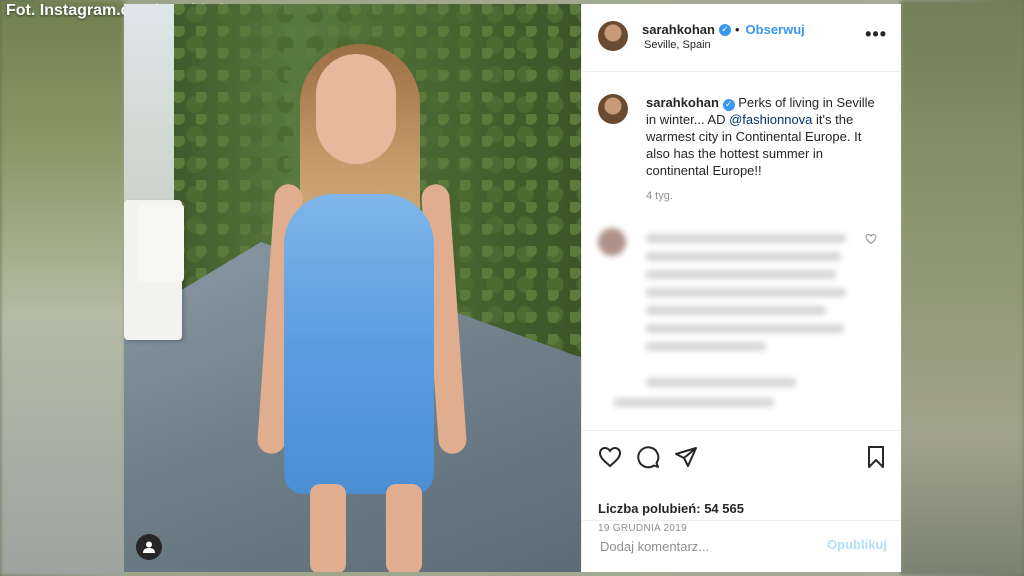 The width and height of the screenshot is (1024, 576). I want to click on likes-number: 54 565, so click(724, 508).